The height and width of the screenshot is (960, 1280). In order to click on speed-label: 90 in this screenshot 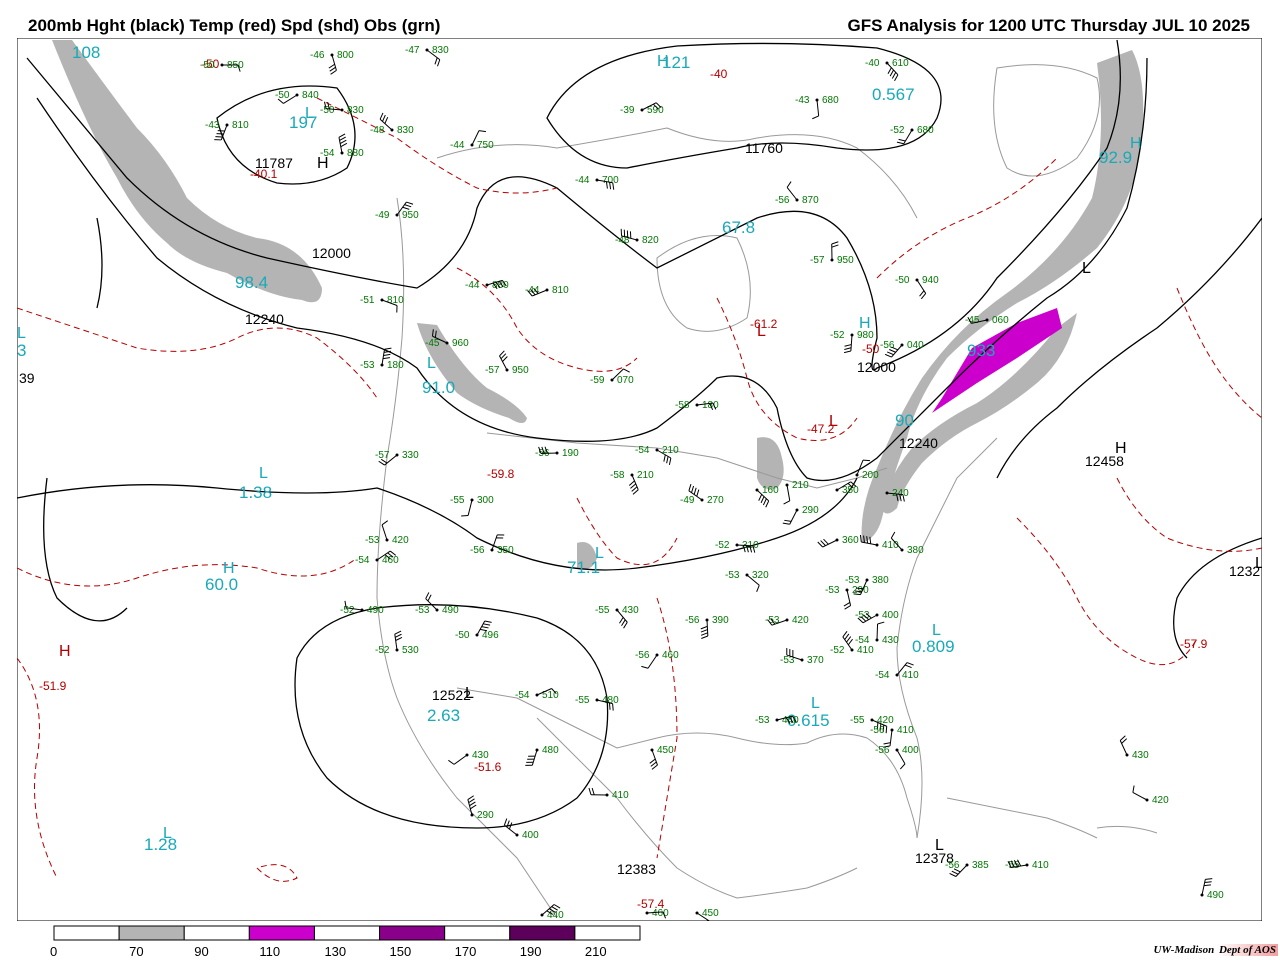, I will do `click(904, 420)`.